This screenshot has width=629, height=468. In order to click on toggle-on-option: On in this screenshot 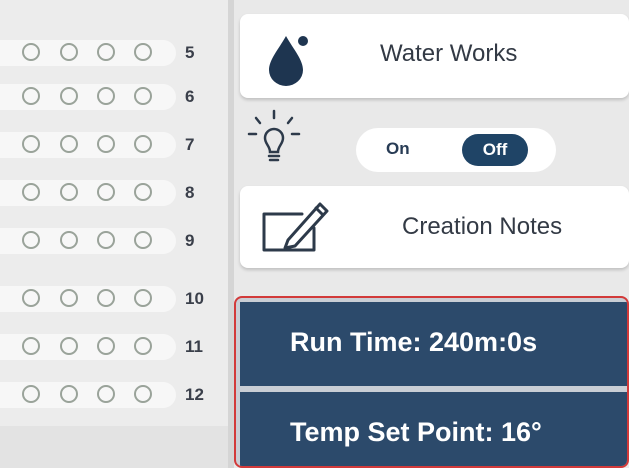, I will do `click(398, 149)`.